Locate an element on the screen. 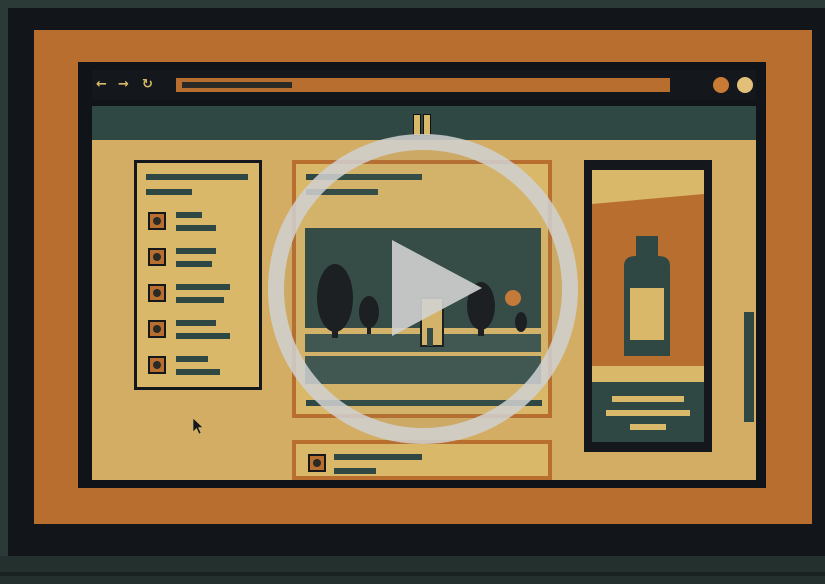 This screenshot has height=584, width=825. desk-surface is located at coordinates (412, 570).